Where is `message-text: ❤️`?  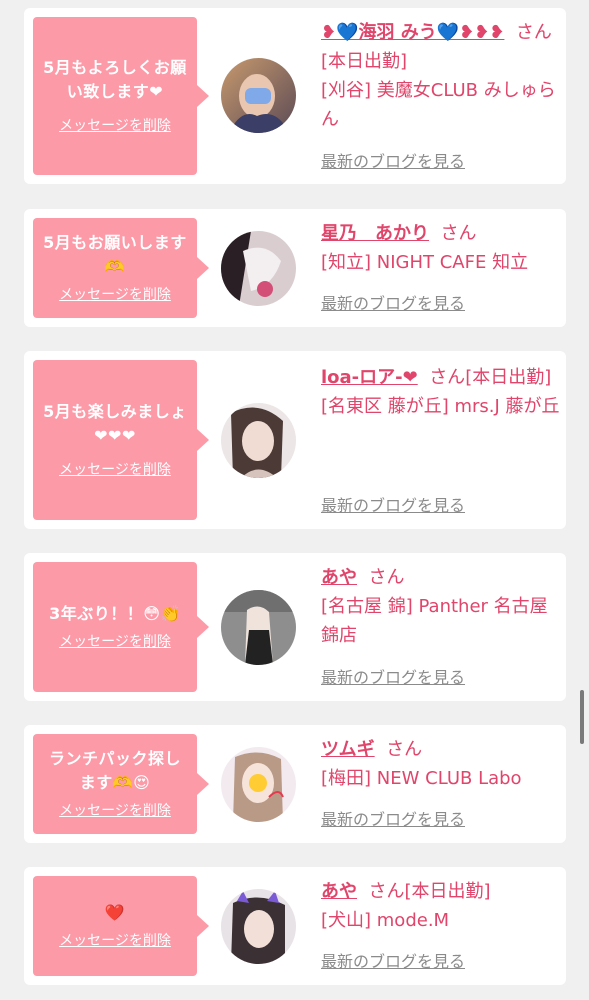 message-text: ❤️ is located at coordinates (115, 912).